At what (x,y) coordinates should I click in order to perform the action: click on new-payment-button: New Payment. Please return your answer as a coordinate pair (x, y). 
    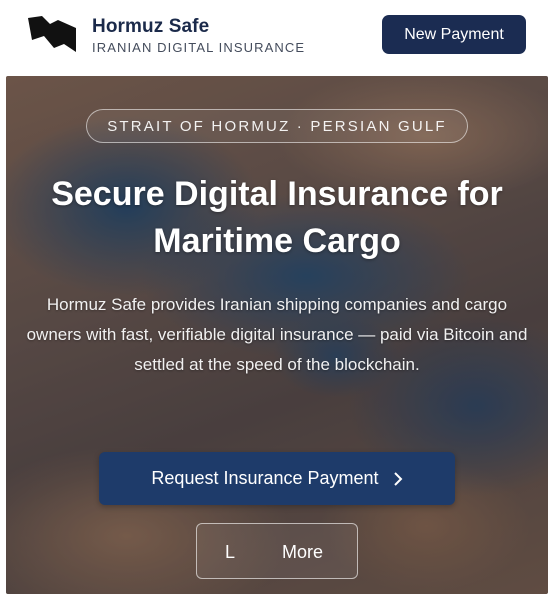
    Looking at the image, I should click on (454, 34).